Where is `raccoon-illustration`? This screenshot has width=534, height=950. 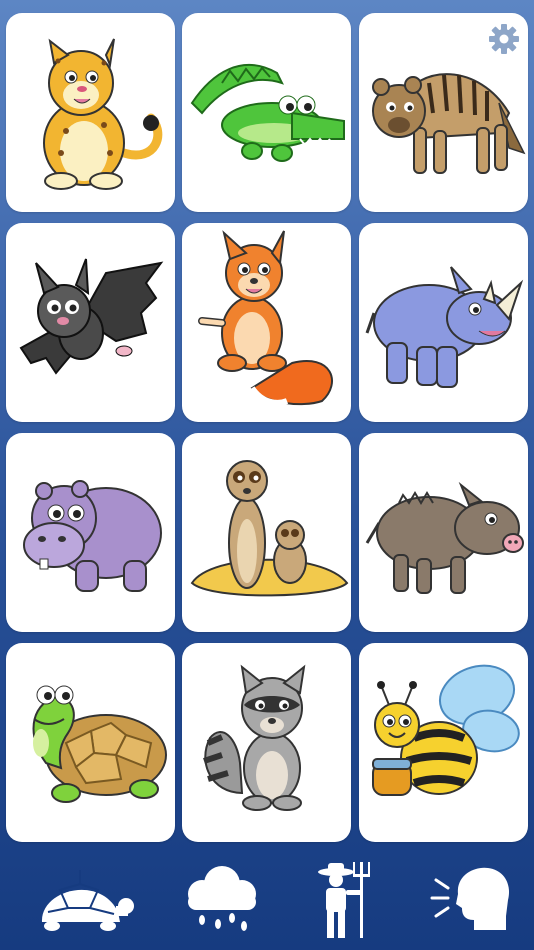
raccoon-illustration is located at coordinates (254, 737).